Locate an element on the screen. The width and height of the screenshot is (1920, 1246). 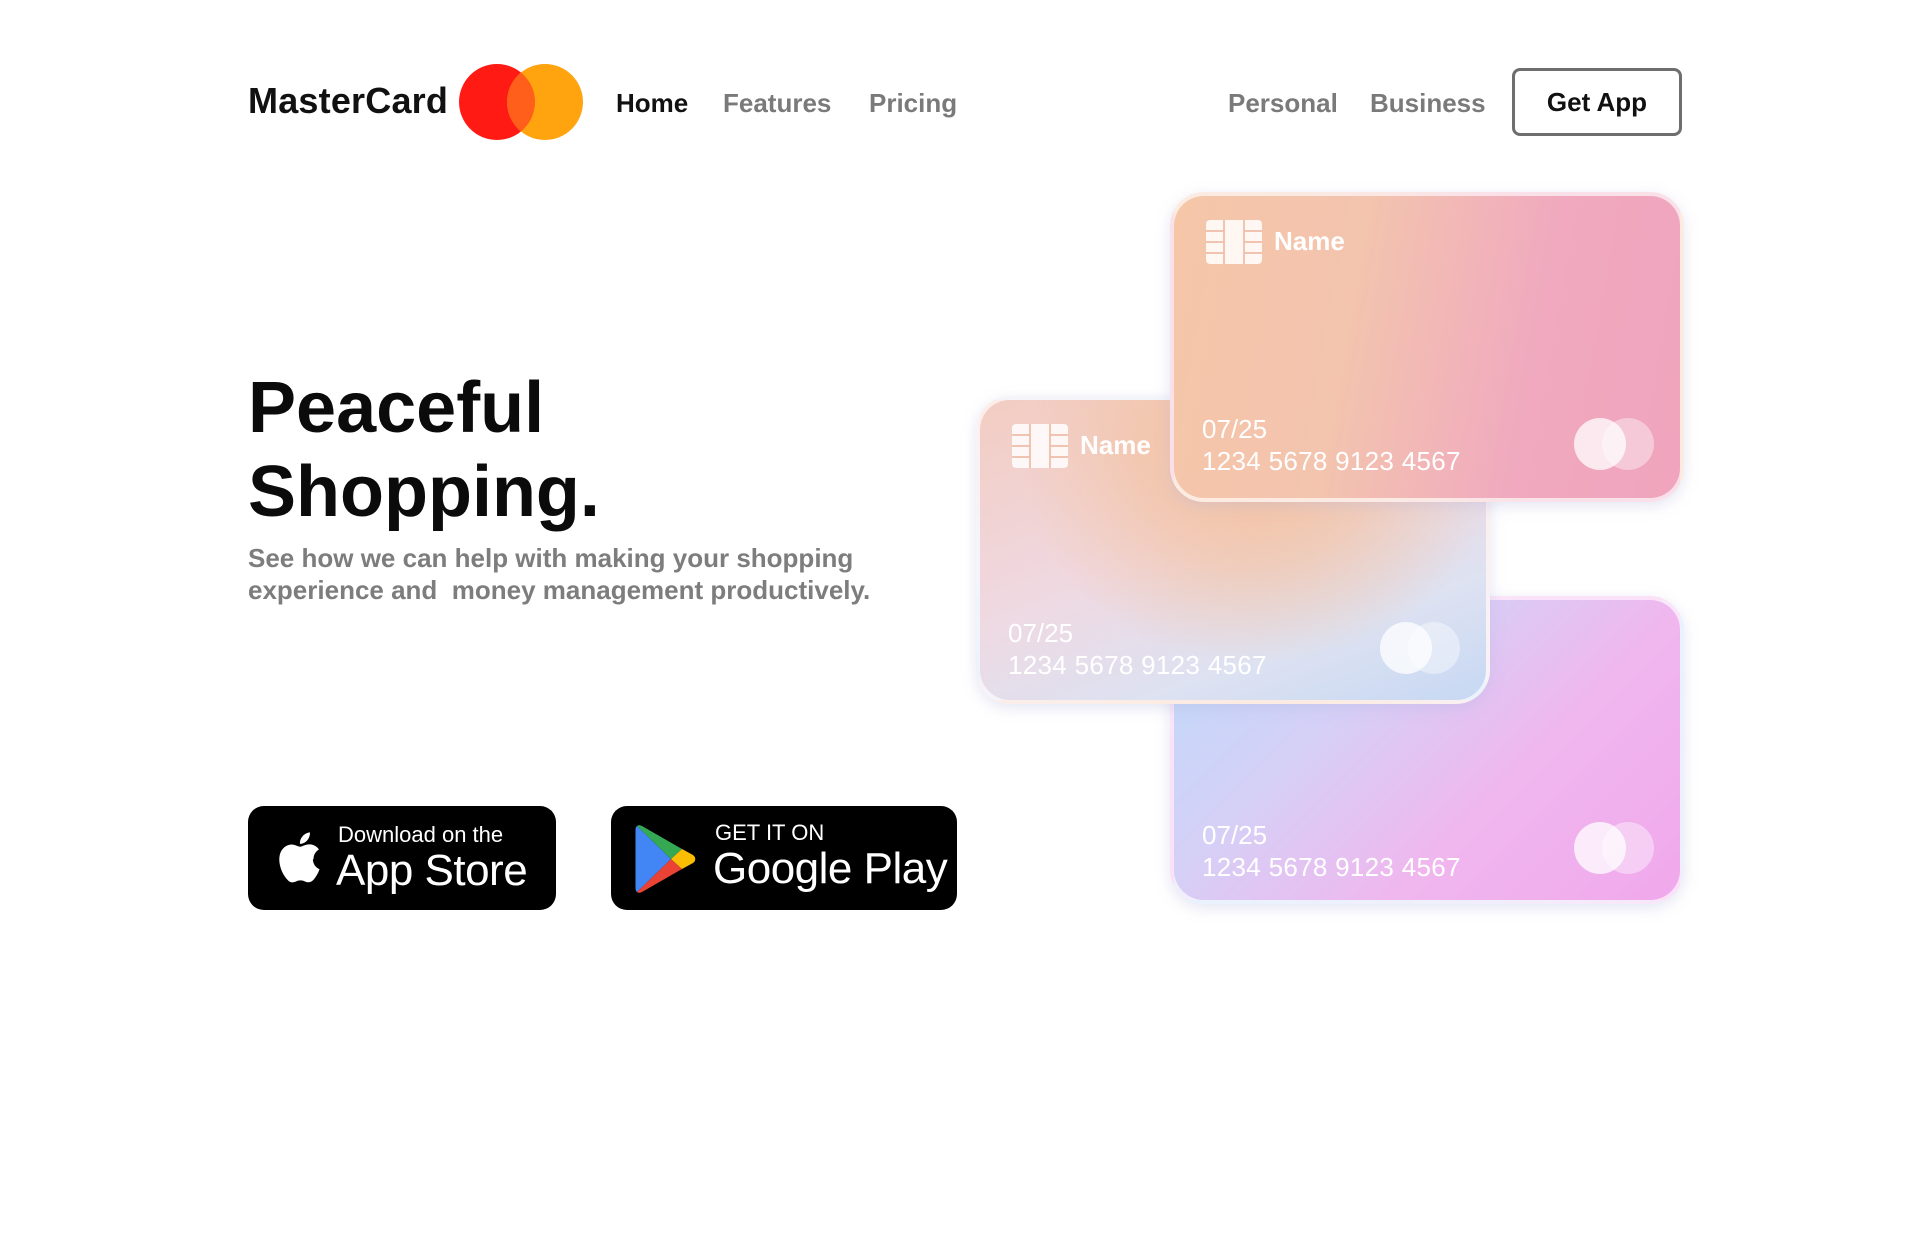
google-play-small-text: GET IT ON is located at coordinates (770, 832).